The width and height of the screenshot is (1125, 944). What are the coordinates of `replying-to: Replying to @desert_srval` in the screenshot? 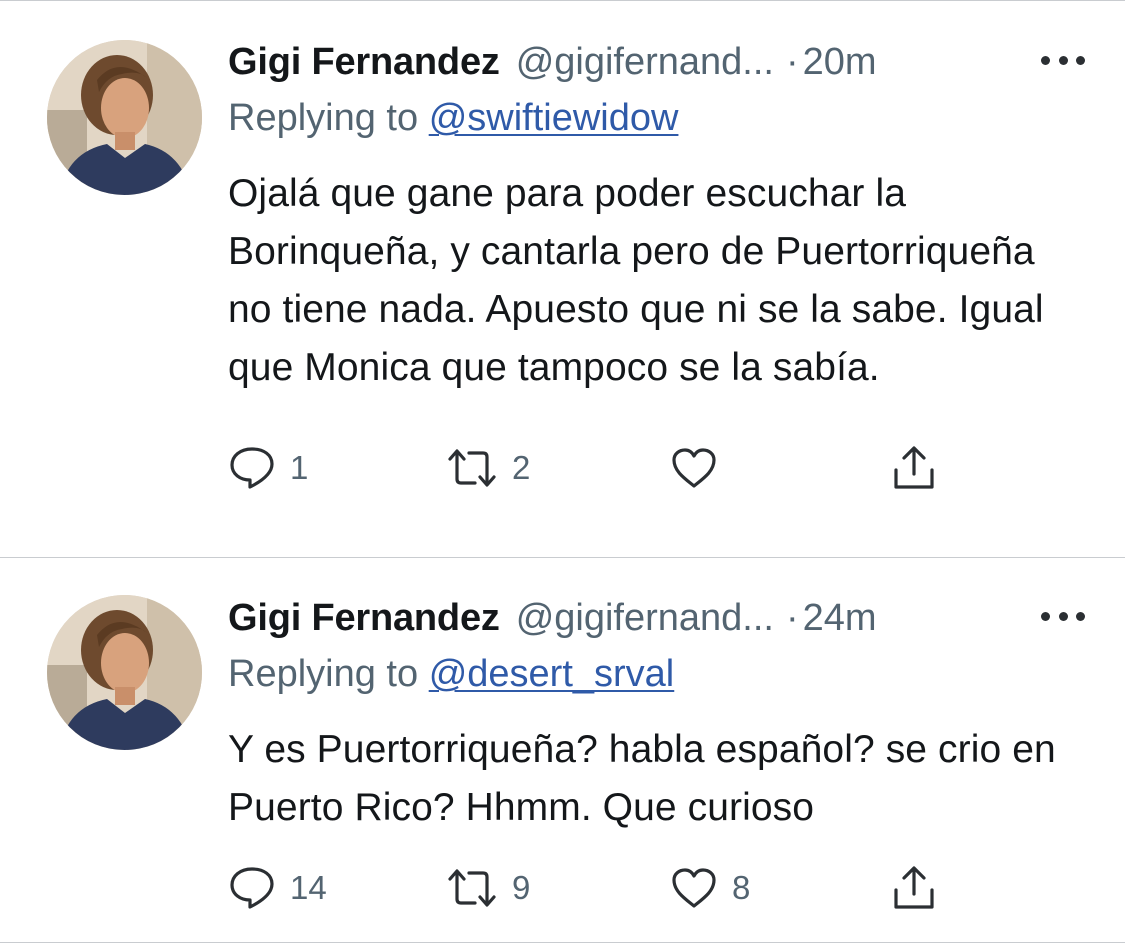 It's located at (656, 674).